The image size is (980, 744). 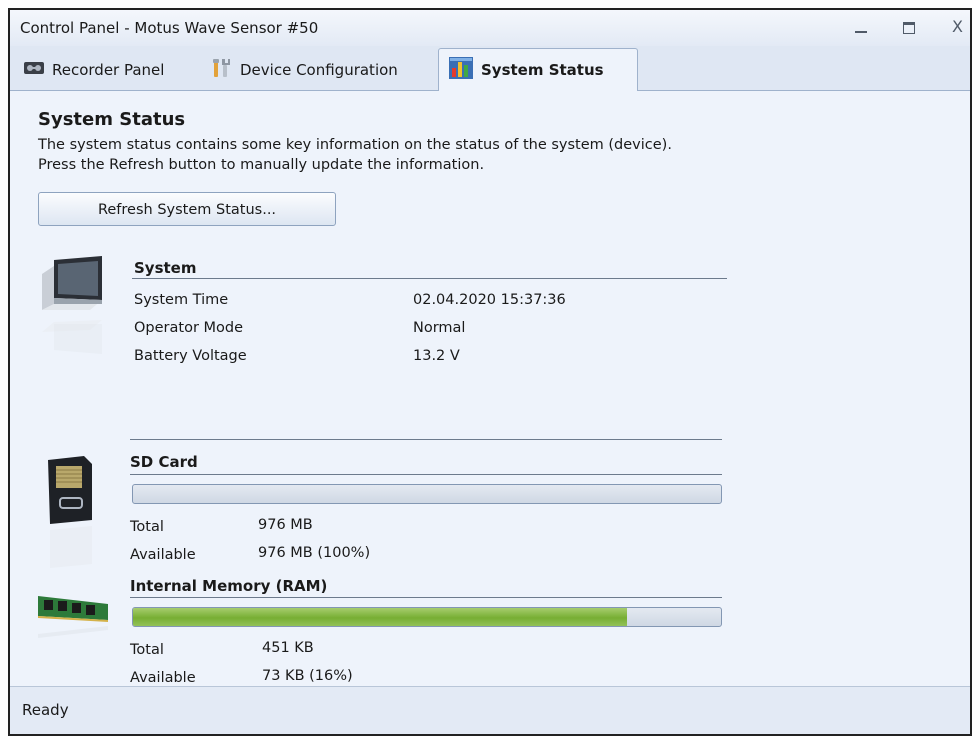 I want to click on close-icon: X, so click(x=957, y=26).